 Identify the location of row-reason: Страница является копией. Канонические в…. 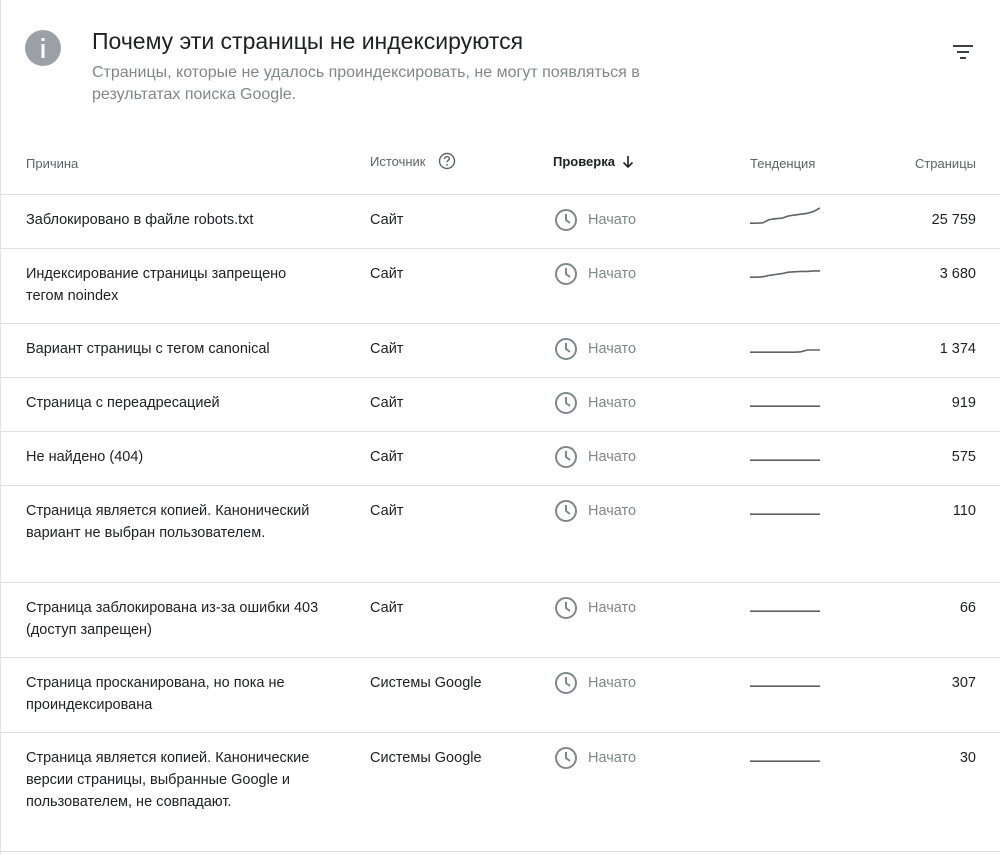
(168, 780).